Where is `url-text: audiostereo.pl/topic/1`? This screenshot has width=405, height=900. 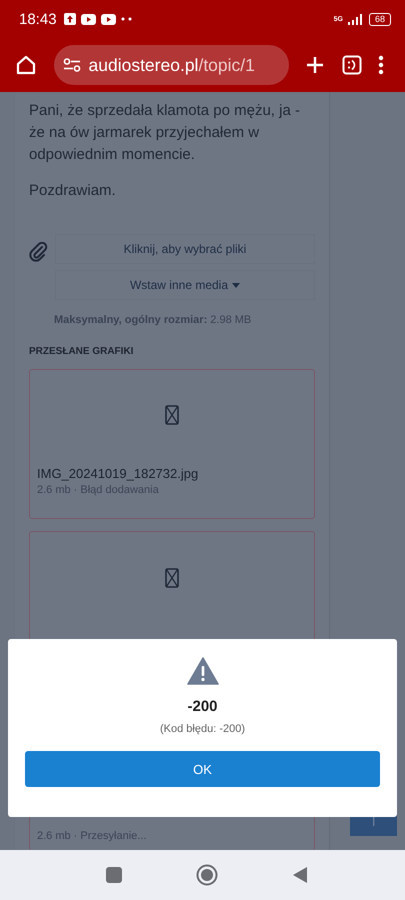 url-text: audiostereo.pl/topic/1 is located at coordinates (171, 65).